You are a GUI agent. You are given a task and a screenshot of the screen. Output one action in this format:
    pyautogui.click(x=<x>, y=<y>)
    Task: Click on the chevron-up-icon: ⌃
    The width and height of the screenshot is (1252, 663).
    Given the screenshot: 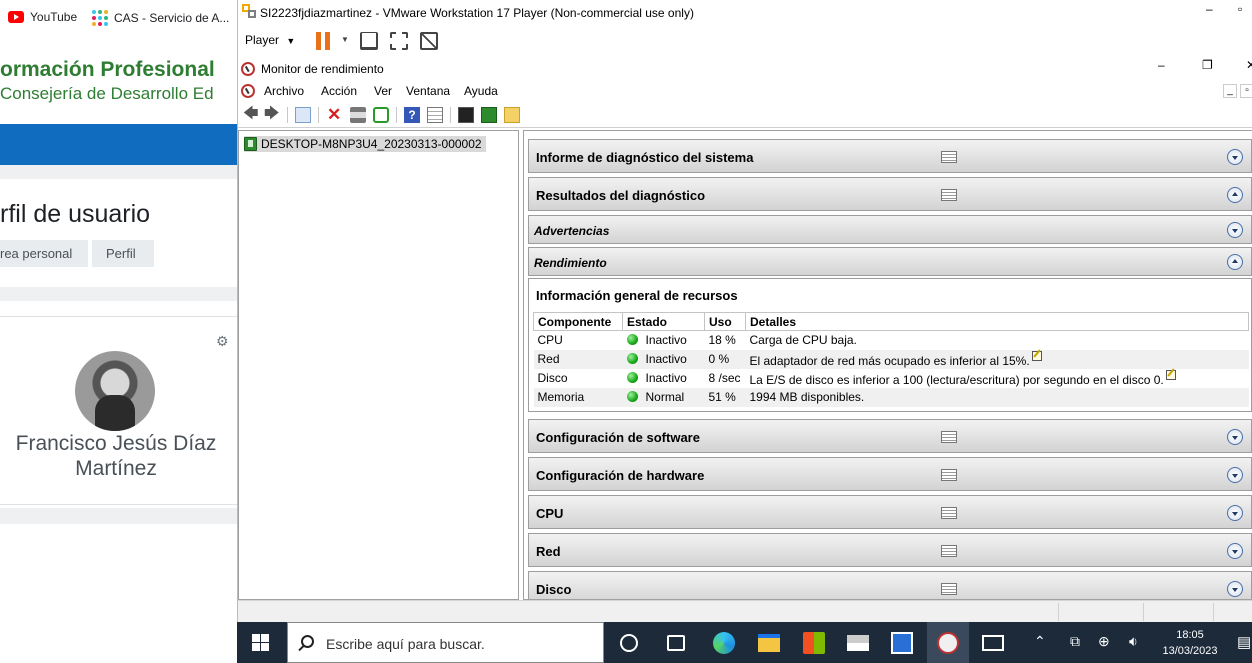 What is the action you would take?
    pyautogui.click(x=1040, y=641)
    